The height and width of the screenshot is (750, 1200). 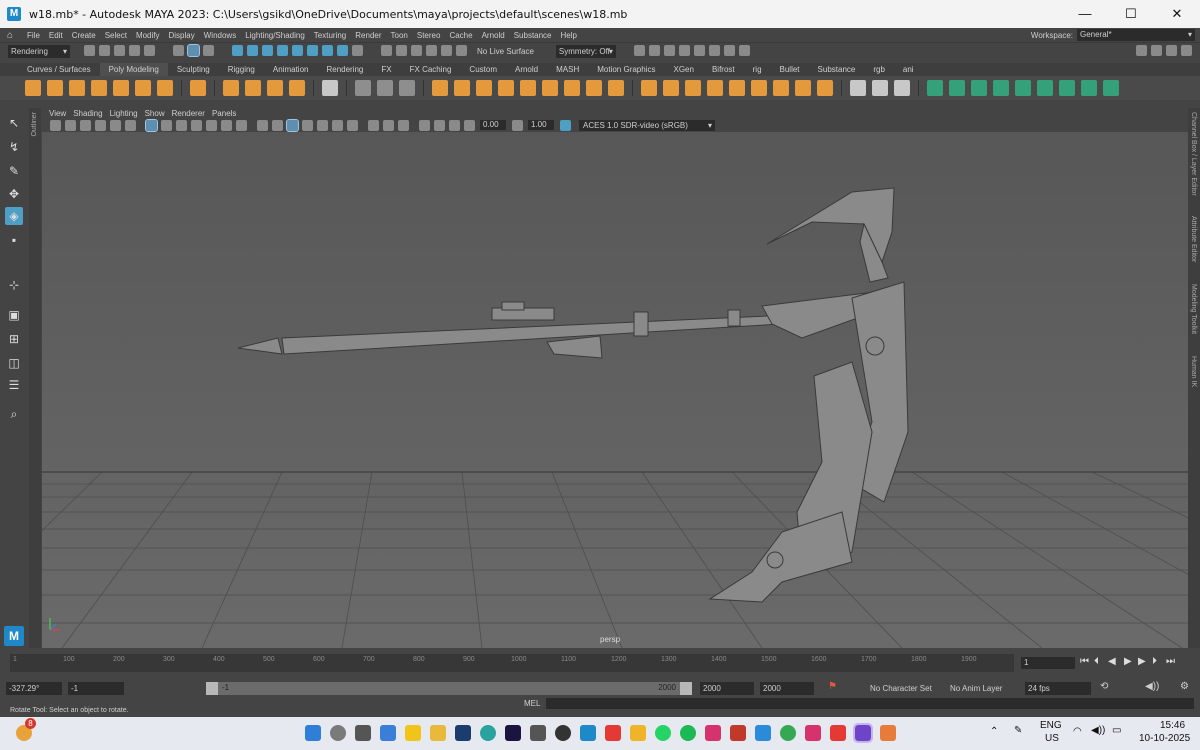 I want to click on play-forward-icon: ▶, so click(x=1128, y=661).